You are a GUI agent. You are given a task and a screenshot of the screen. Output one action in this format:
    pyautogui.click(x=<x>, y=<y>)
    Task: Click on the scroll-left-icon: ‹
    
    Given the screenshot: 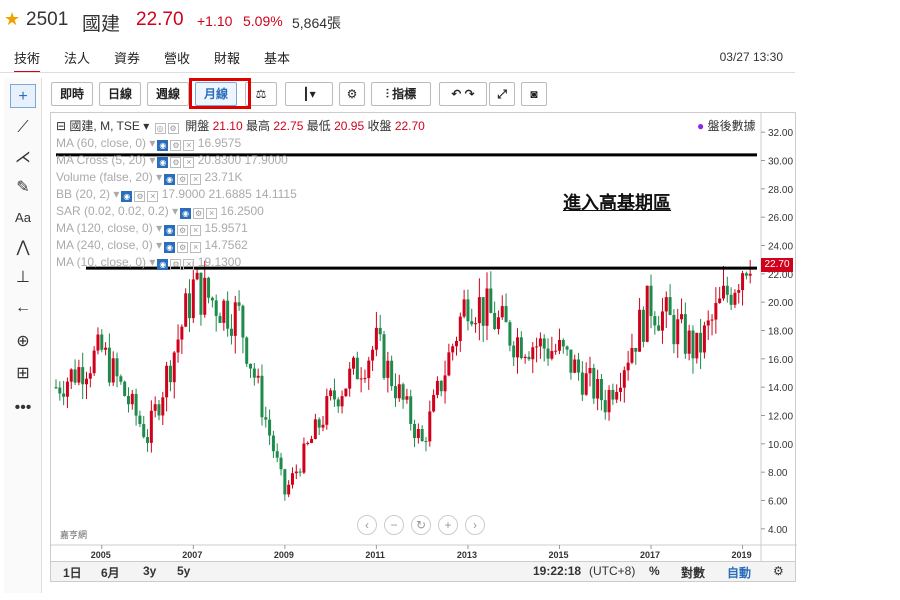 What is the action you would take?
    pyautogui.click(x=367, y=525)
    